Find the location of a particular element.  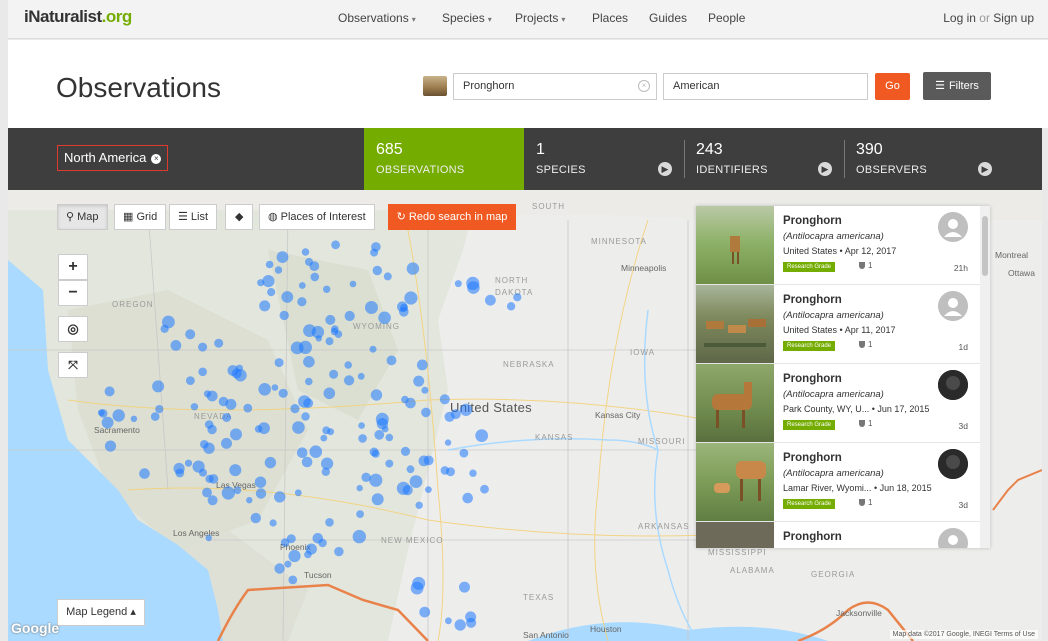

nav-species: Species ▾ is located at coordinates (467, 18).